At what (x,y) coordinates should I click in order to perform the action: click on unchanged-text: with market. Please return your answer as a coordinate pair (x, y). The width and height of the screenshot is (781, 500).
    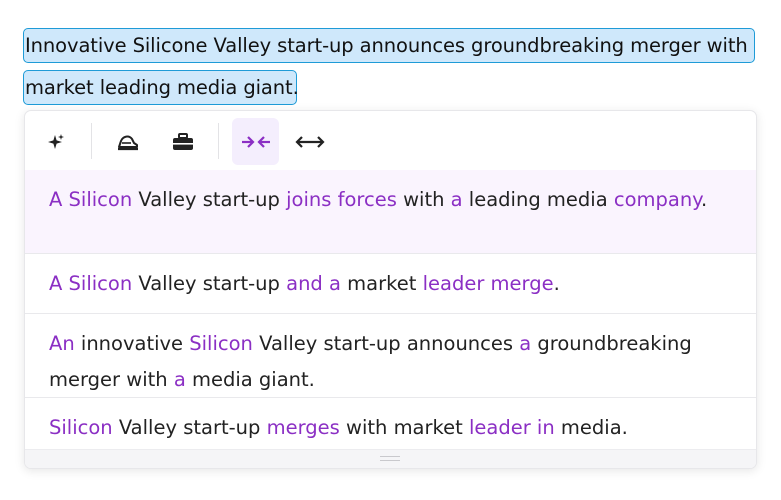
    Looking at the image, I should click on (404, 427).